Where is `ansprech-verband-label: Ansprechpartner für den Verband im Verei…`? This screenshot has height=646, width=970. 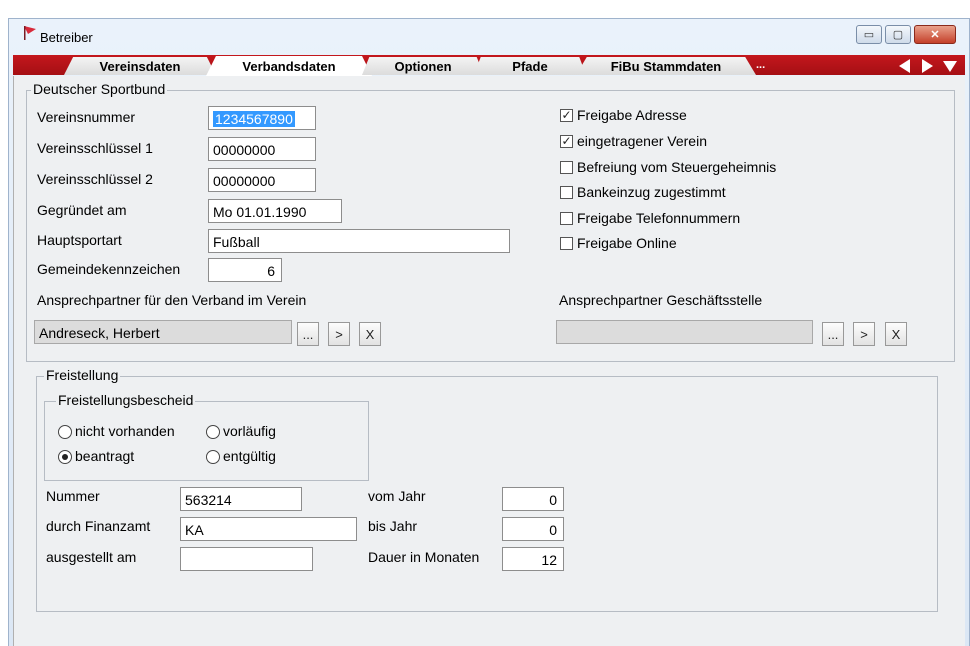
ansprech-verband-label: Ansprechpartner für den Verband im Verei… is located at coordinates (172, 300).